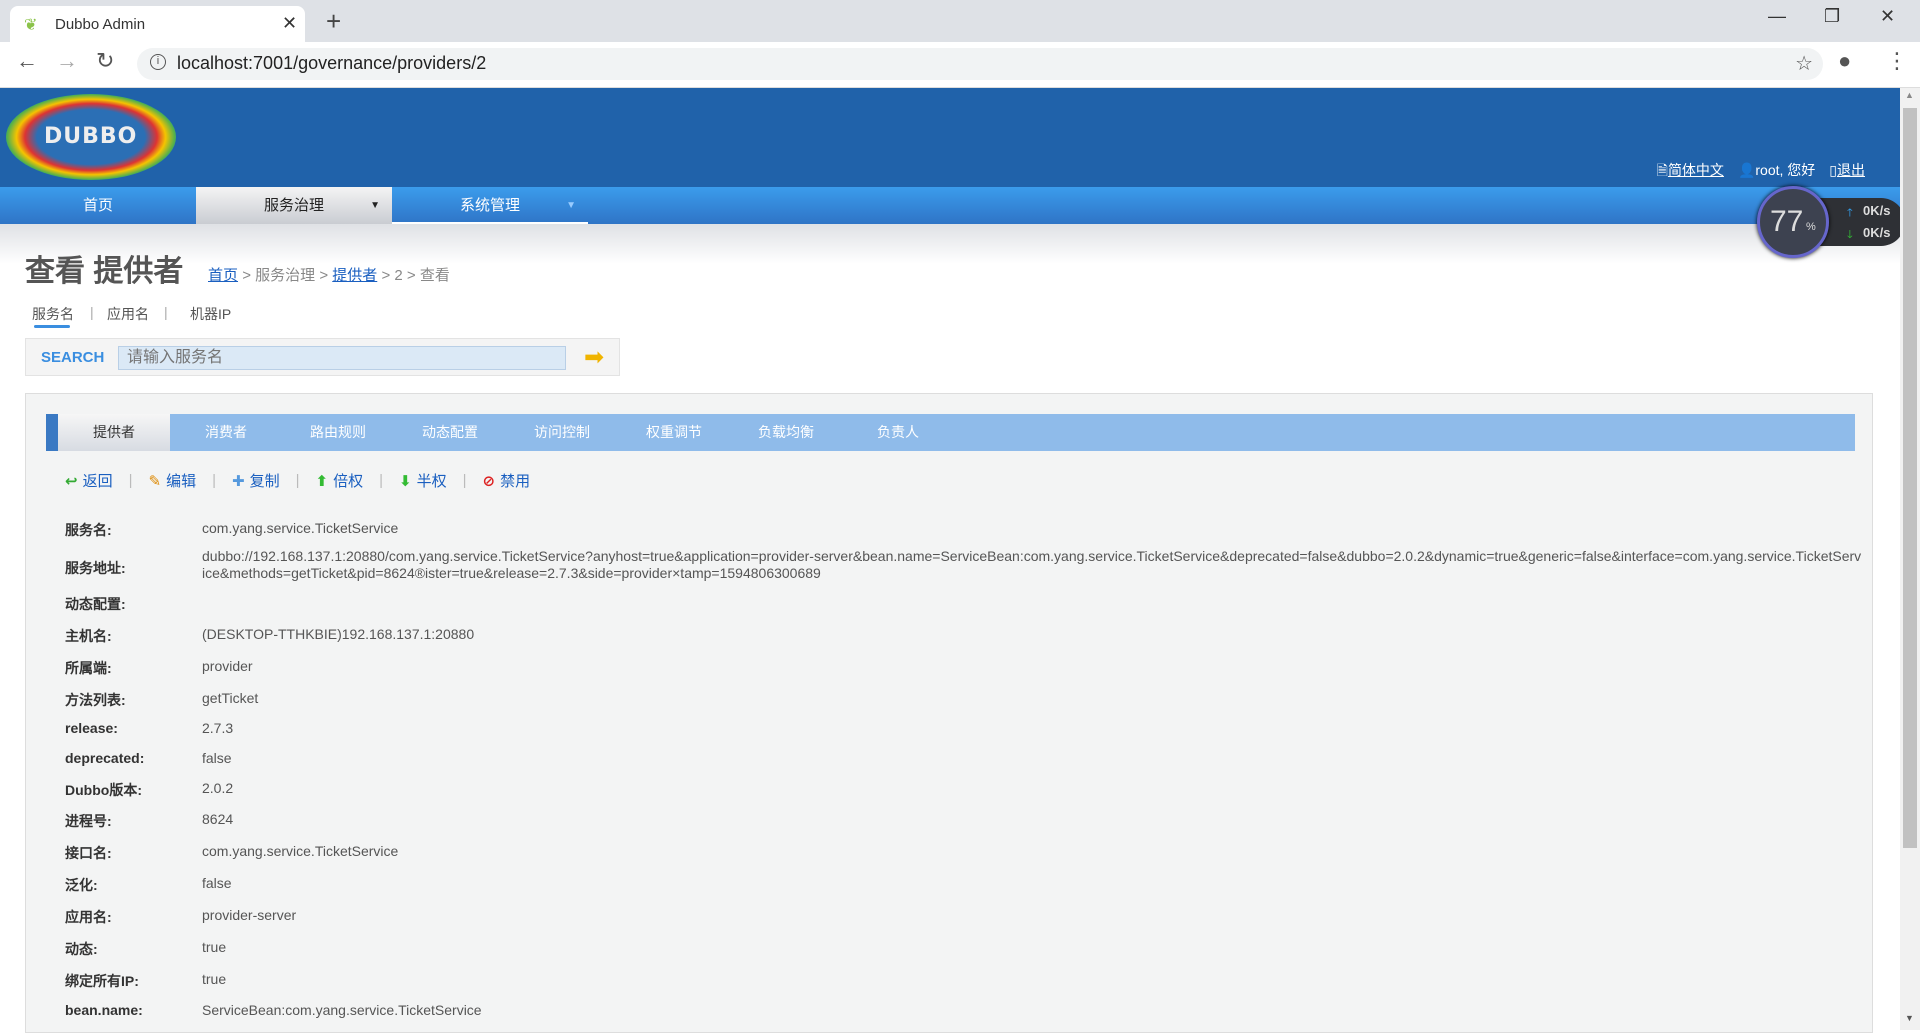 The height and width of the screenshot is (1033, 1920). I want to click on scrollbar: ▲ ▼, so click(1910, 559).